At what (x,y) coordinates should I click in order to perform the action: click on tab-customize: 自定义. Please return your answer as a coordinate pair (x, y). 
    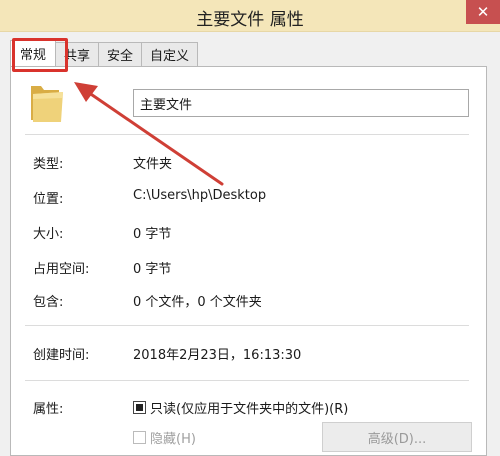
    Looking at the image, I should click on (170, 54).